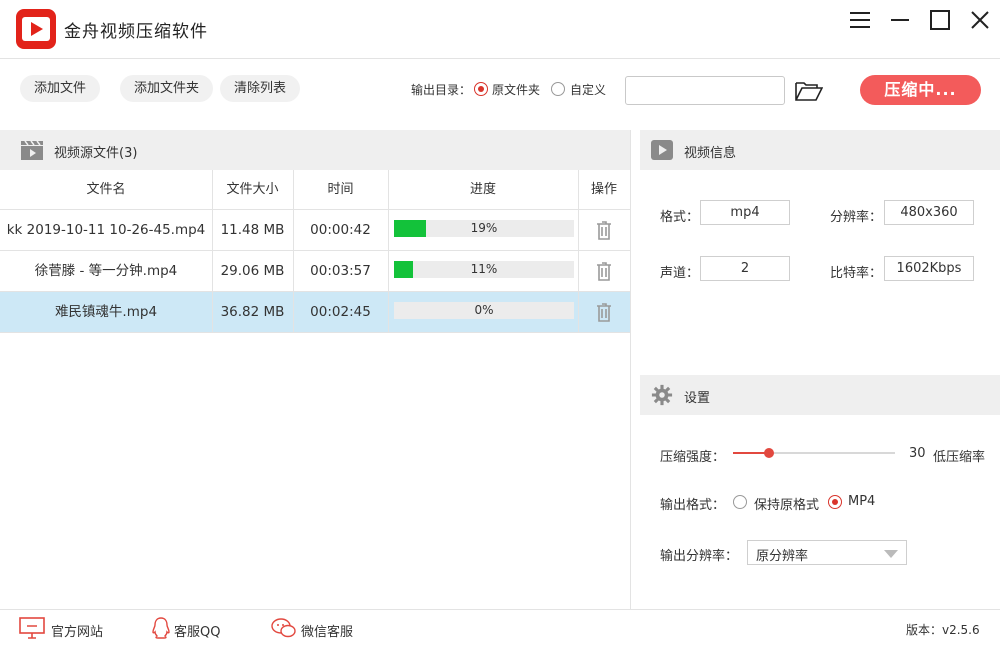  I want to click on progress-bar: 19%, so click(484, 228).